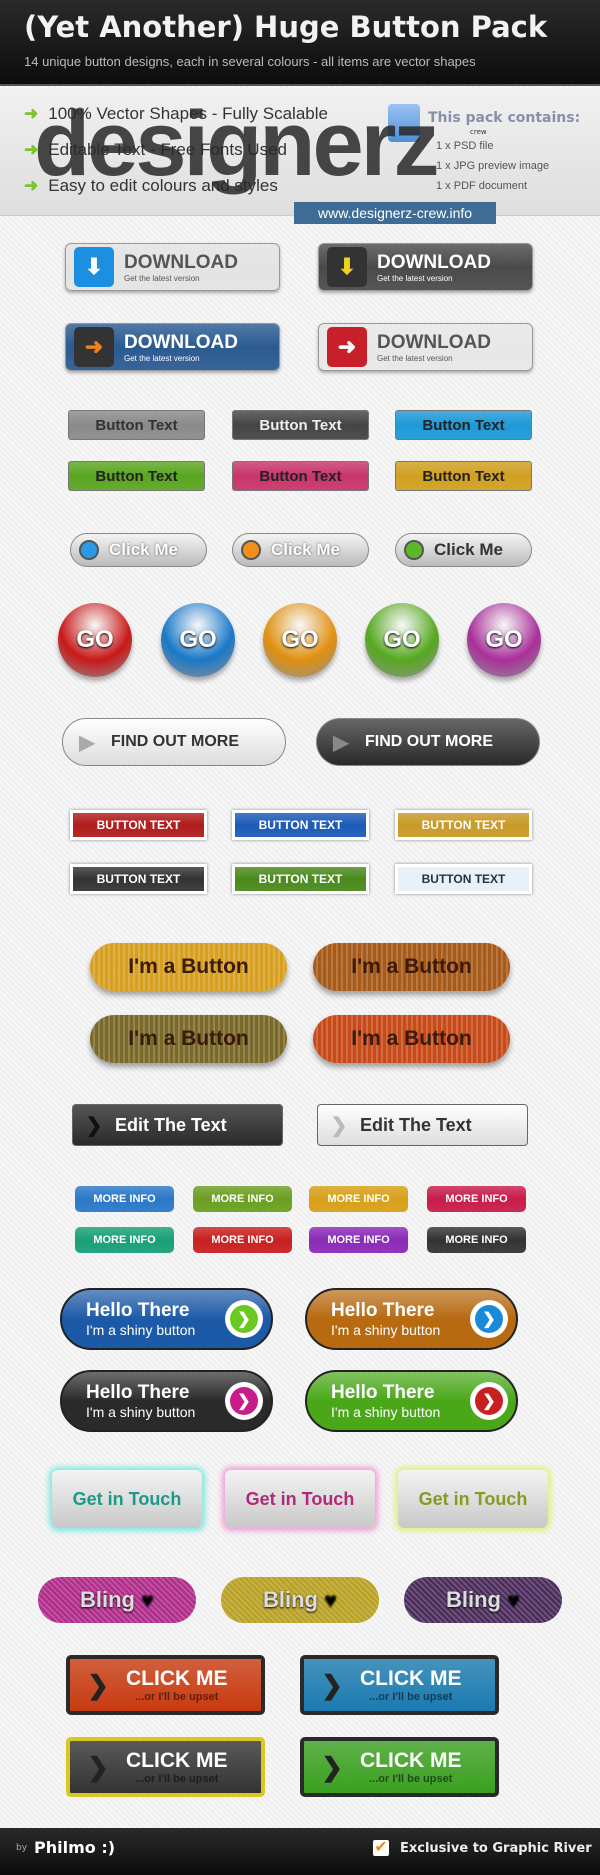  What do you see at coordinates (478, 132) in the screenshot?
I see `watermark-tag: crew` at bounding box center [478, 132].